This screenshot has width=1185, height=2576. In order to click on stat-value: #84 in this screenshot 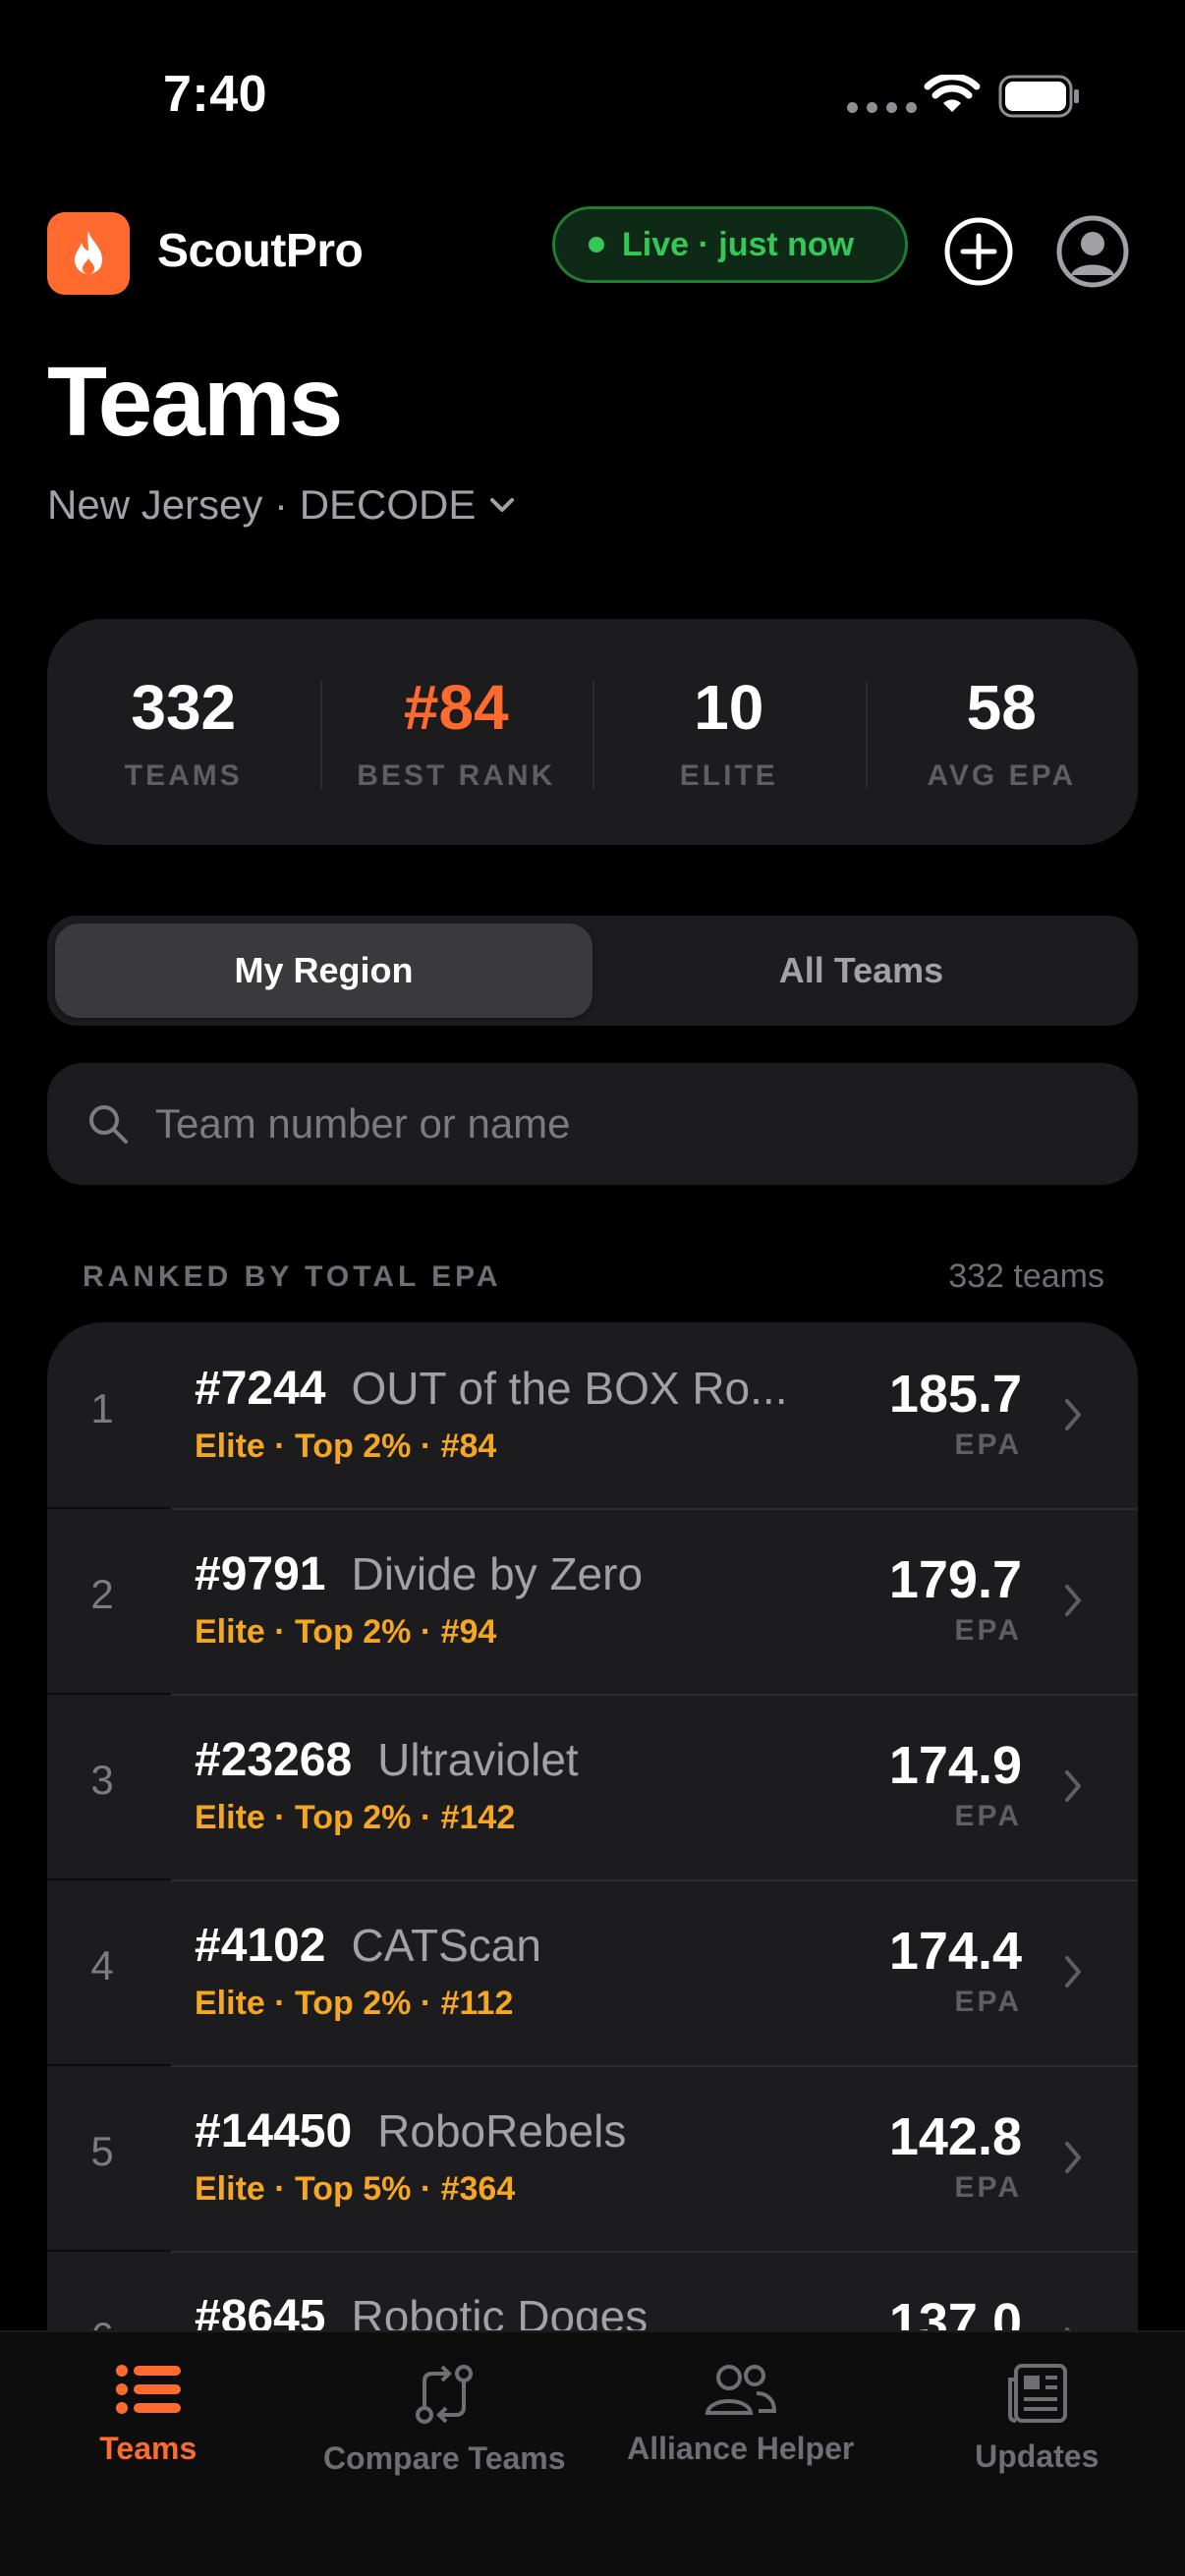, I will do `click(456, 707)`.